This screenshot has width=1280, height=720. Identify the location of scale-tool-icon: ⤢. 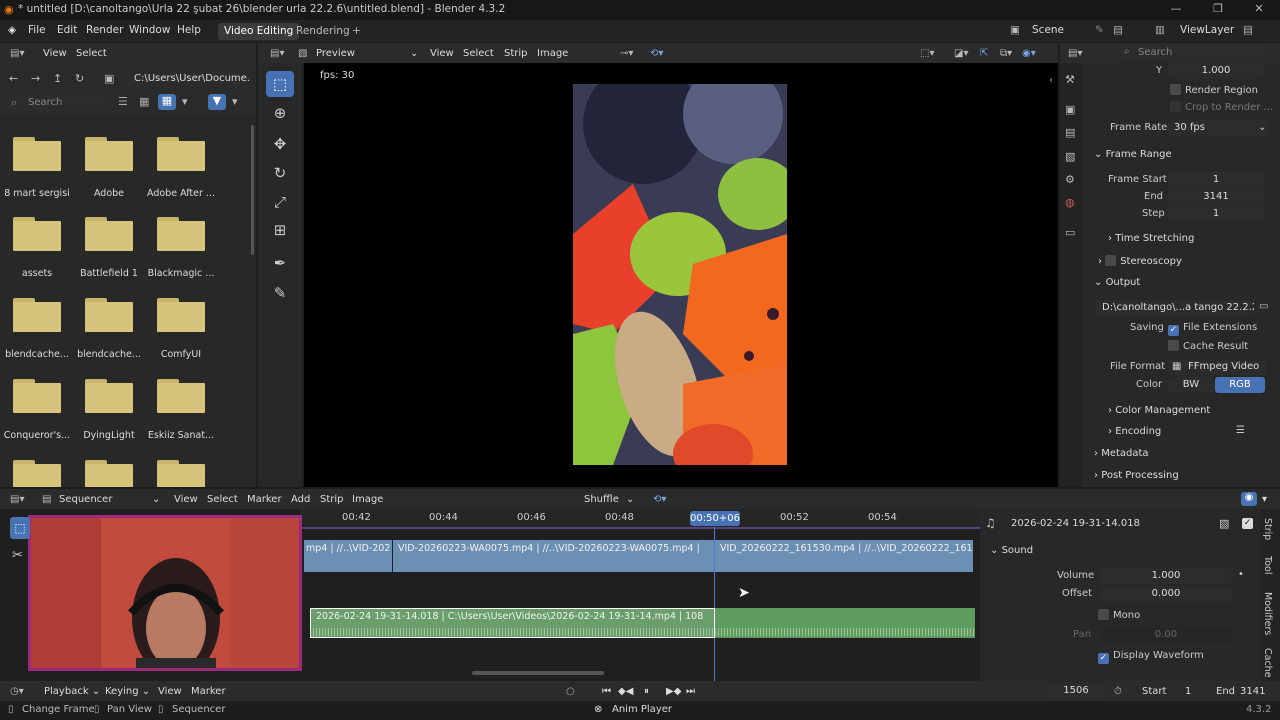
(280, 202).